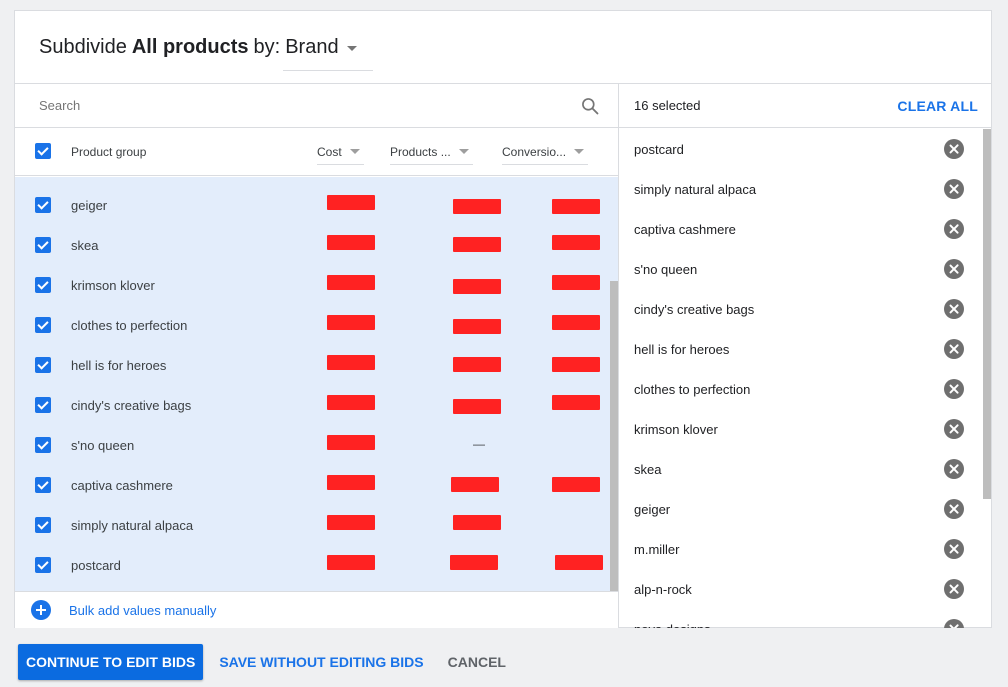 Image resolution: width=1008 pixels, height=687 pixels. What do you see at coordinates (190, 46) in the screenshot?
I see `title-product-group: All products` at bounding box center [190, 46].